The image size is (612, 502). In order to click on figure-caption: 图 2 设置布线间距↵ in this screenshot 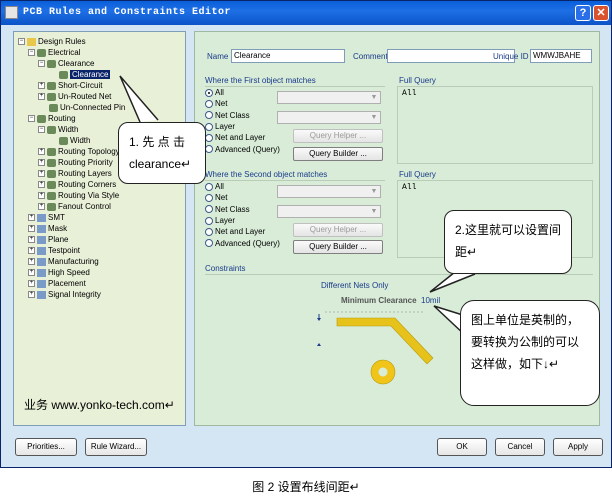, I will do `click(306, 487)`.